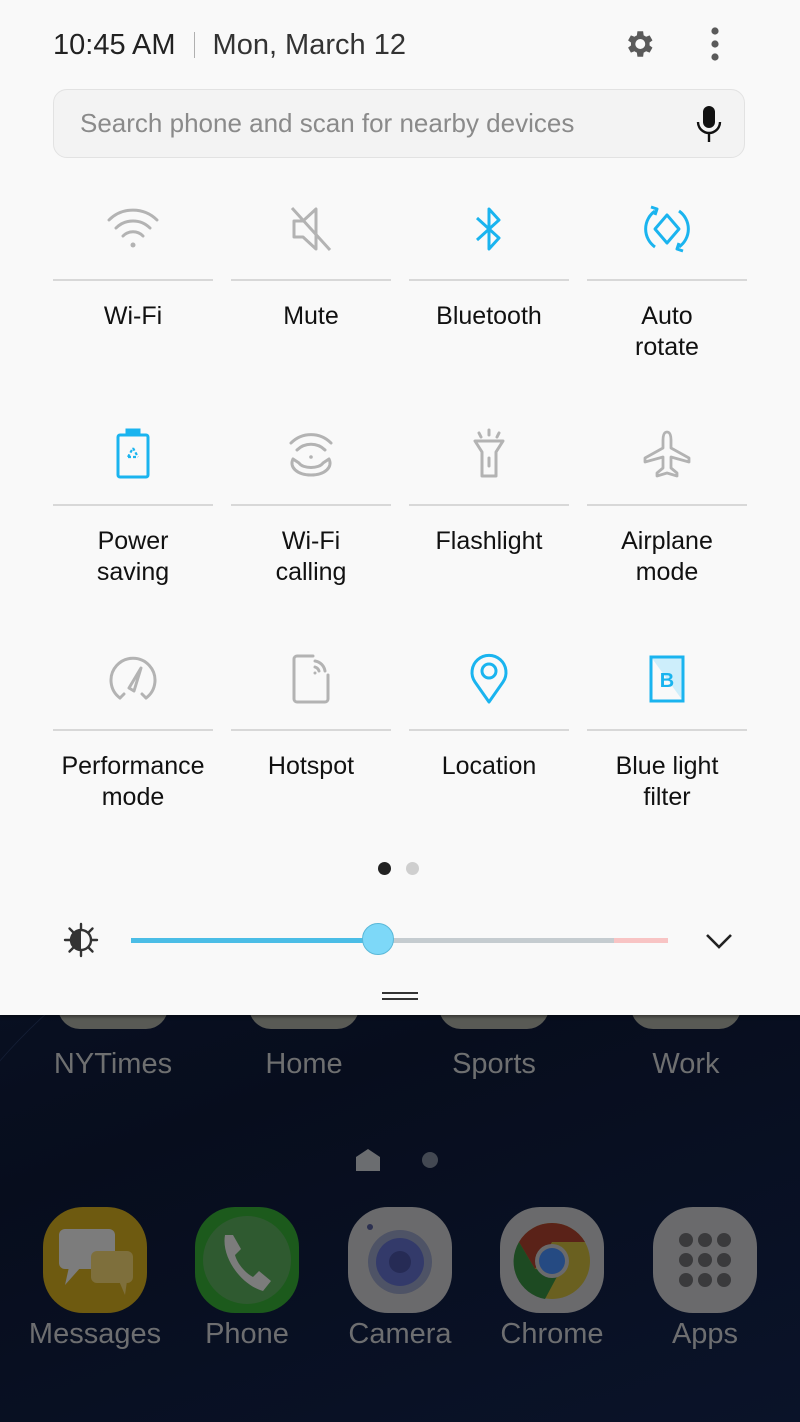 Image resolution: width=800 pixels, height=1422 pixels. I want to click on dock: Messages Phone Camera Chrome Apps, so click(400, 1295).